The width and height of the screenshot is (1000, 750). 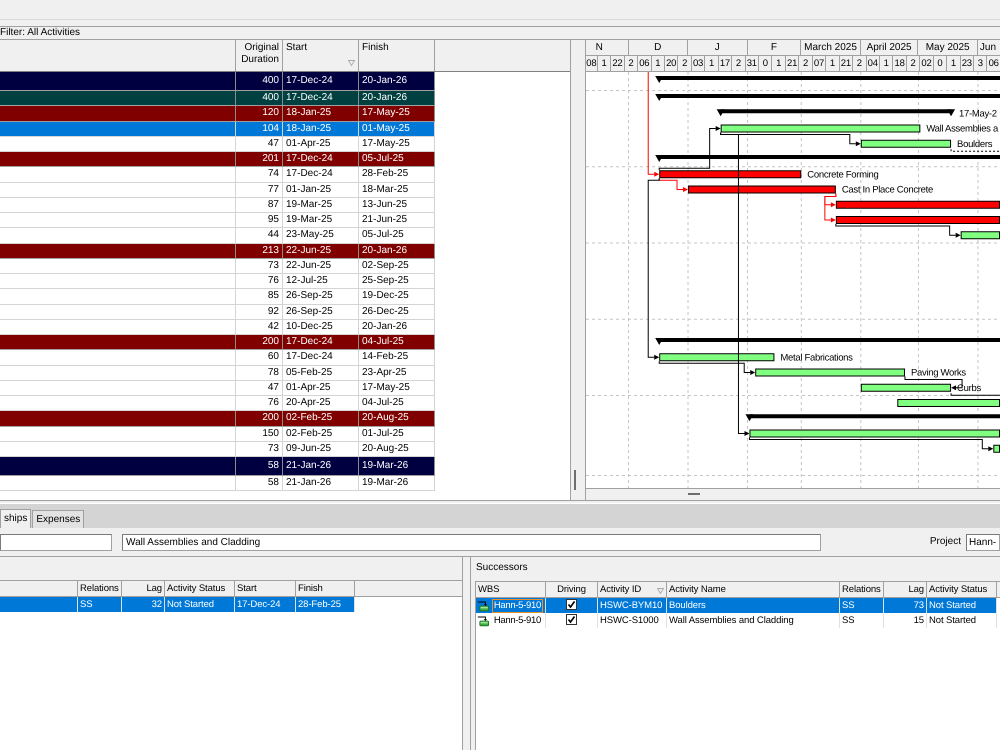 What do you see at coordinates (217, 434) in the screenshot?
I see `table-row: 150 02-Feb-25 01-Jul-25` at bounding box center [217, 434].